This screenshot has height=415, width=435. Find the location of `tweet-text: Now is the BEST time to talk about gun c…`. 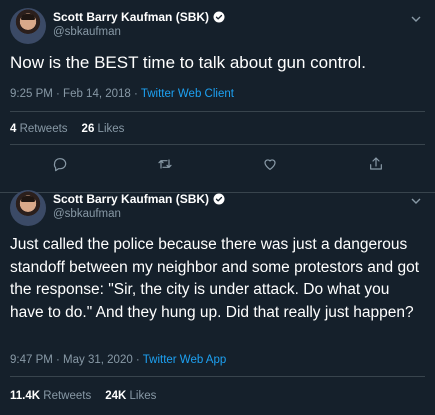

tweet-text: Now is the BEST time to talk about gun c… is located at coordinates (188, 62).